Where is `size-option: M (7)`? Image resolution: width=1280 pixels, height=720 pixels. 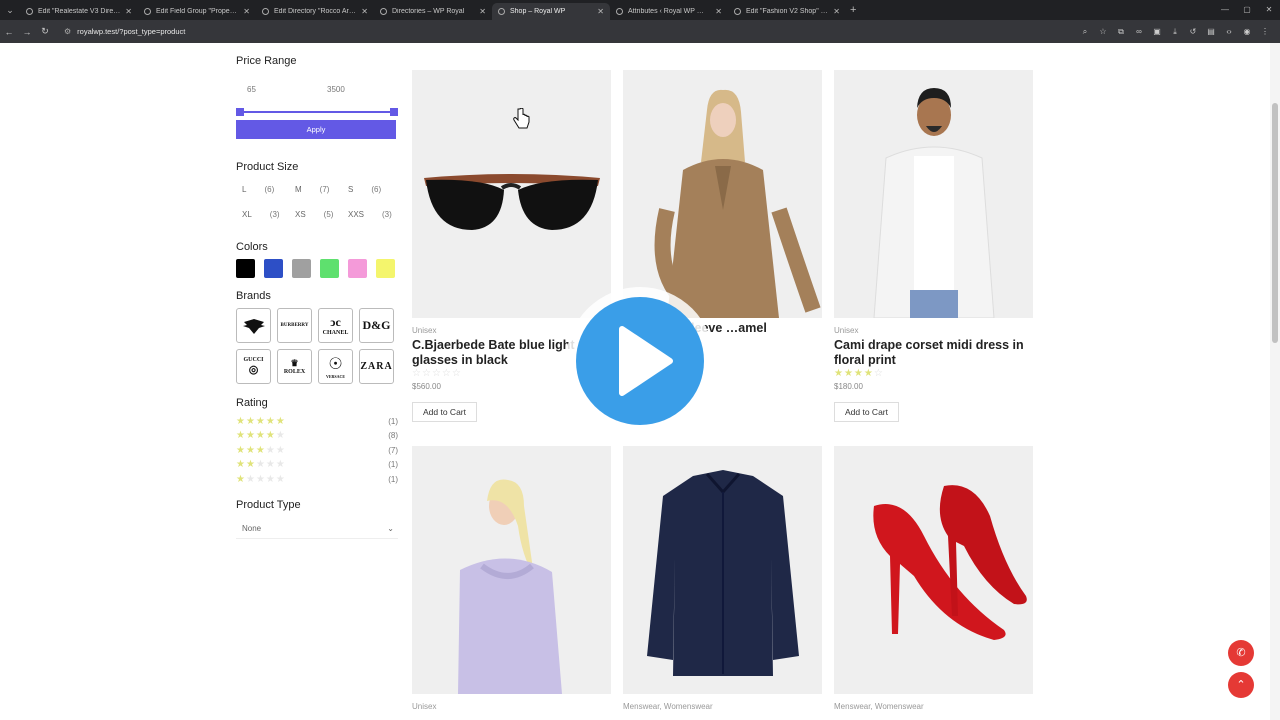 size-option: M (7) is located at coordinates (315, 189).